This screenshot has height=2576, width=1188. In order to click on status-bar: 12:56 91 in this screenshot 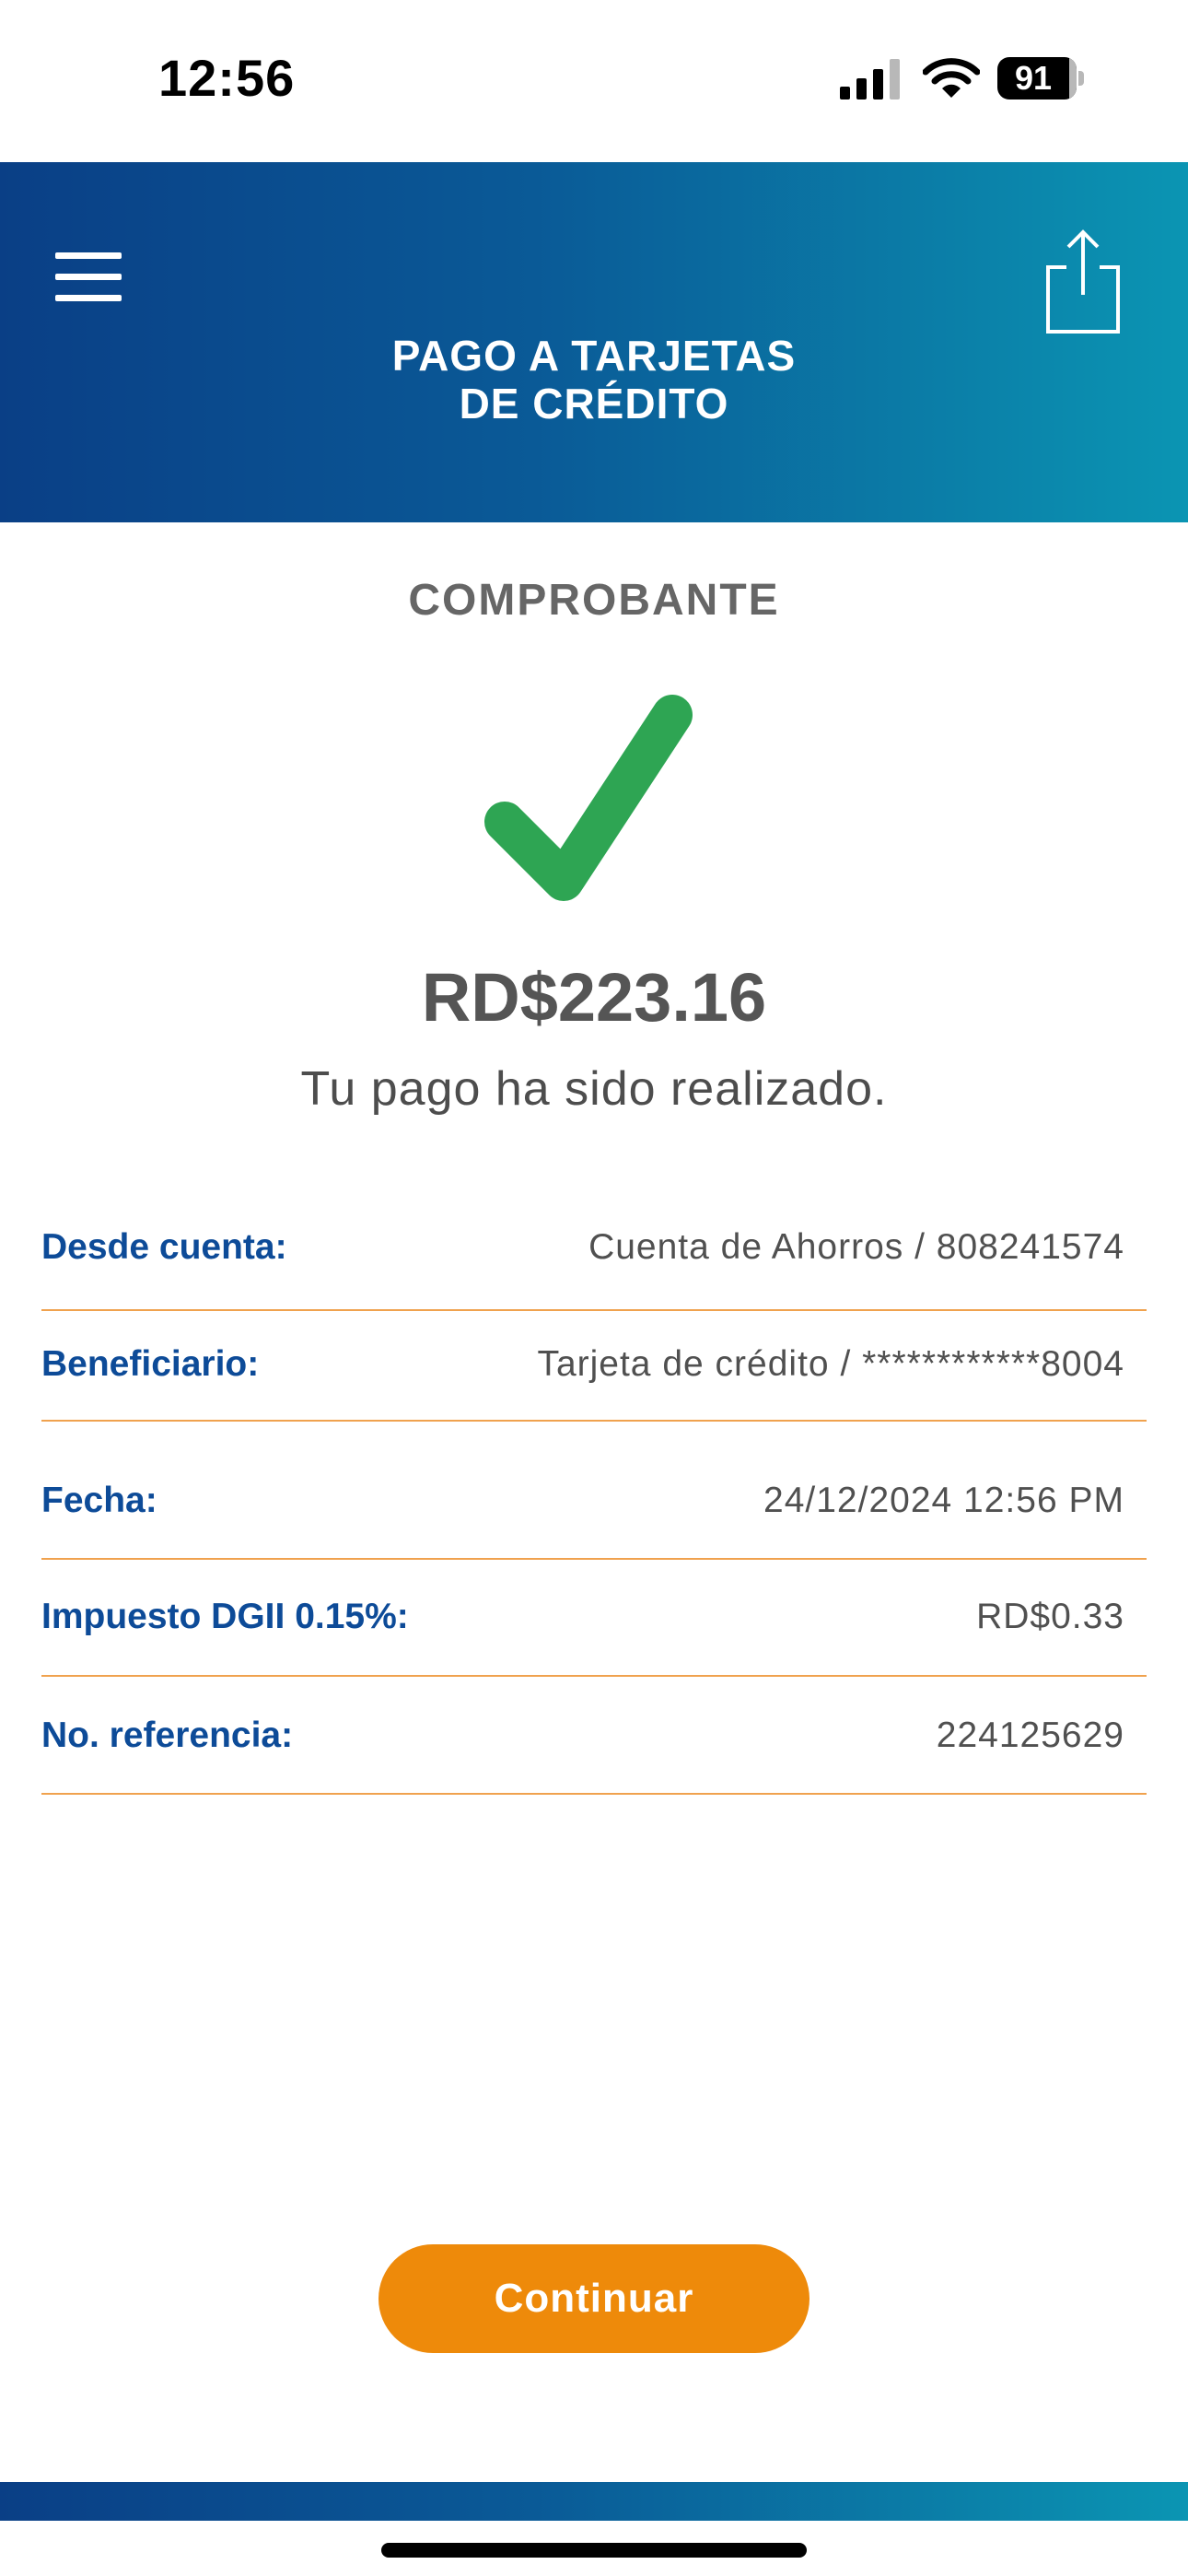, I will do `click(594, 81)`.